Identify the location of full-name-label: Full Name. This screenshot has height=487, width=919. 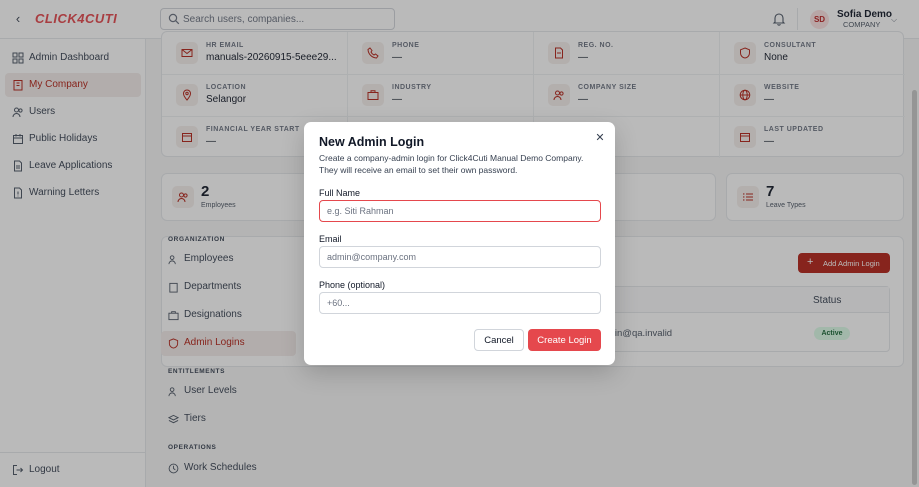
(340, 193).